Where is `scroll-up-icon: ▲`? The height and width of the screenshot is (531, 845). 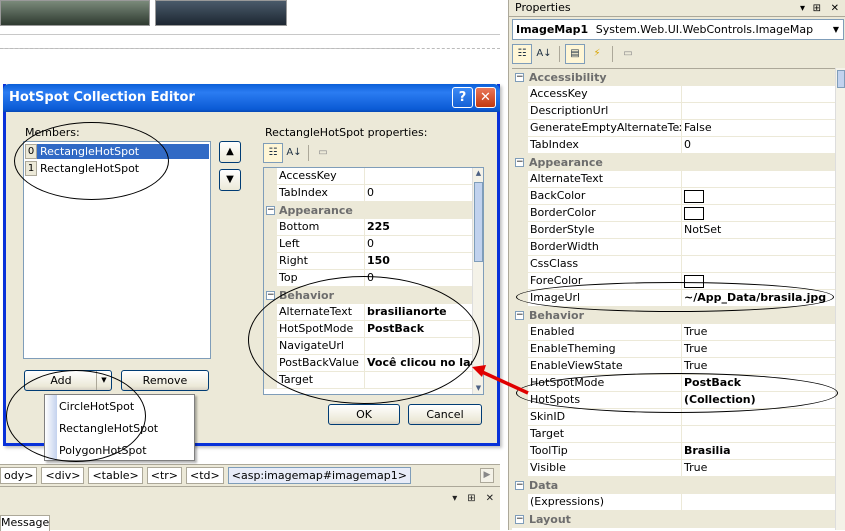 scroll-up-icon: ▲ is located at coordinates (478, 173).